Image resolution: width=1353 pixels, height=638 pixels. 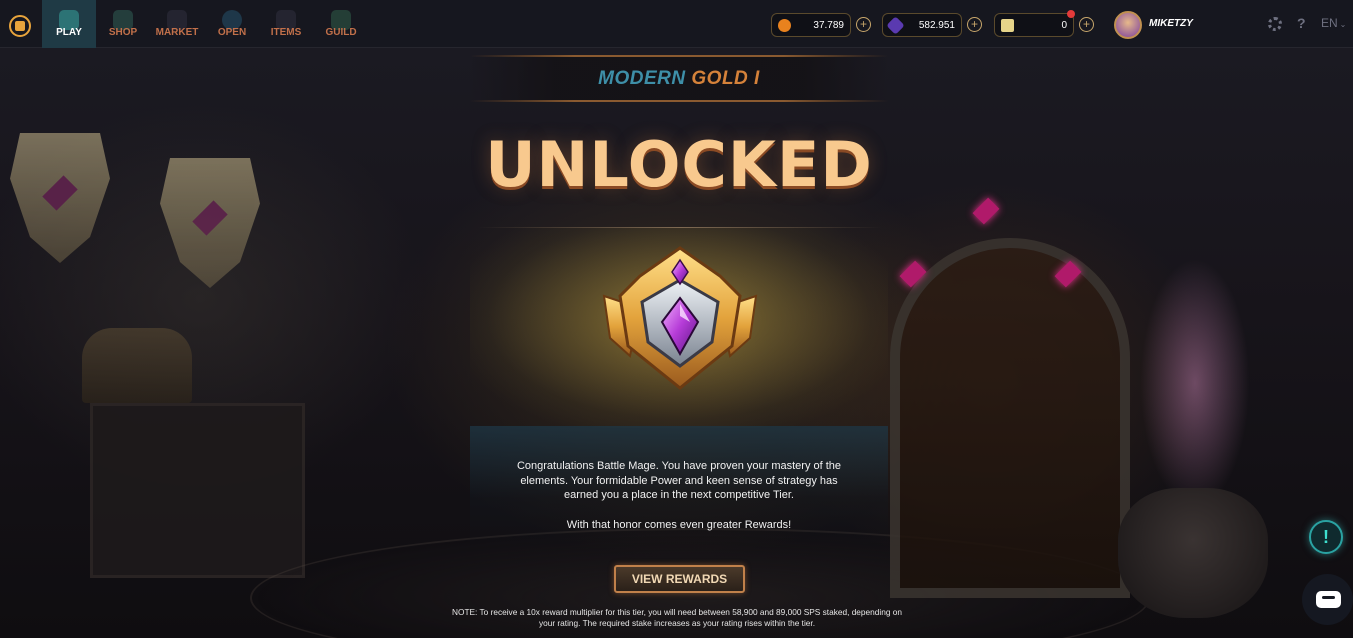 What do you see at coordinates (986, 211) in the screenshot?
I see `gem-icon` at bounding box center [986, 211].